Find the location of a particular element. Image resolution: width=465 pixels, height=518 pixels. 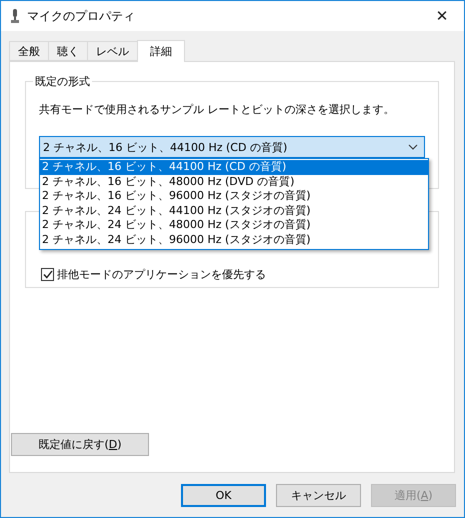

group-title: 既定の形式 is located at coordinates (62, 81).